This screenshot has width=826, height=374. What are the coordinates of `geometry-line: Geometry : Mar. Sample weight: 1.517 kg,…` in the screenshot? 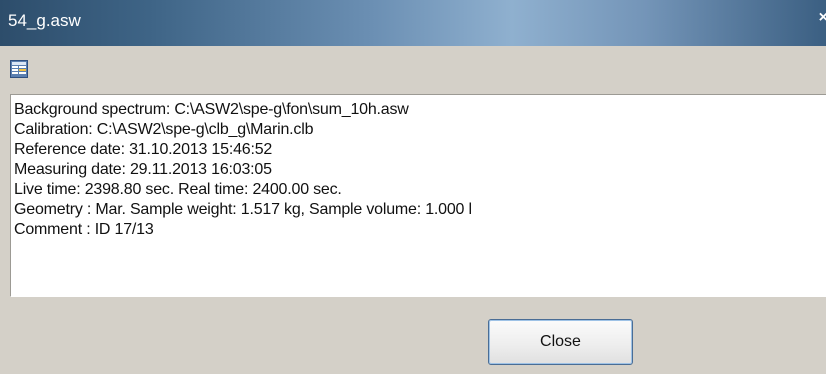 It's located at (243, 209).